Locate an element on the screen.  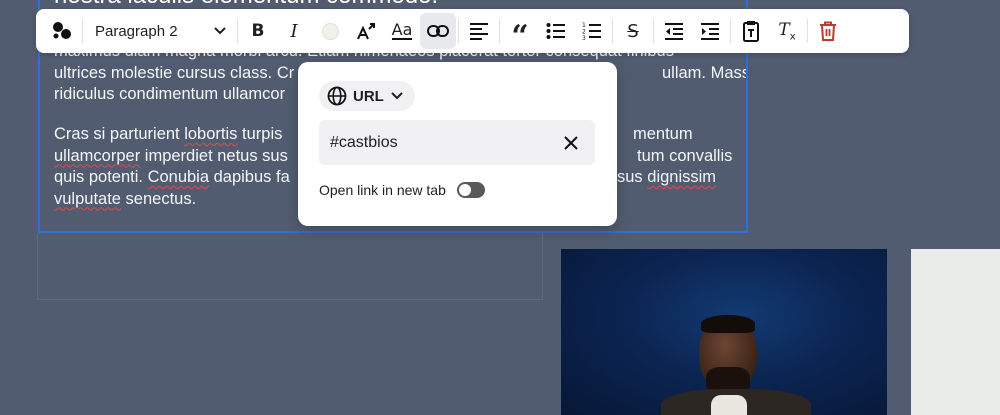
link-button is located at coordinates (438, 31).